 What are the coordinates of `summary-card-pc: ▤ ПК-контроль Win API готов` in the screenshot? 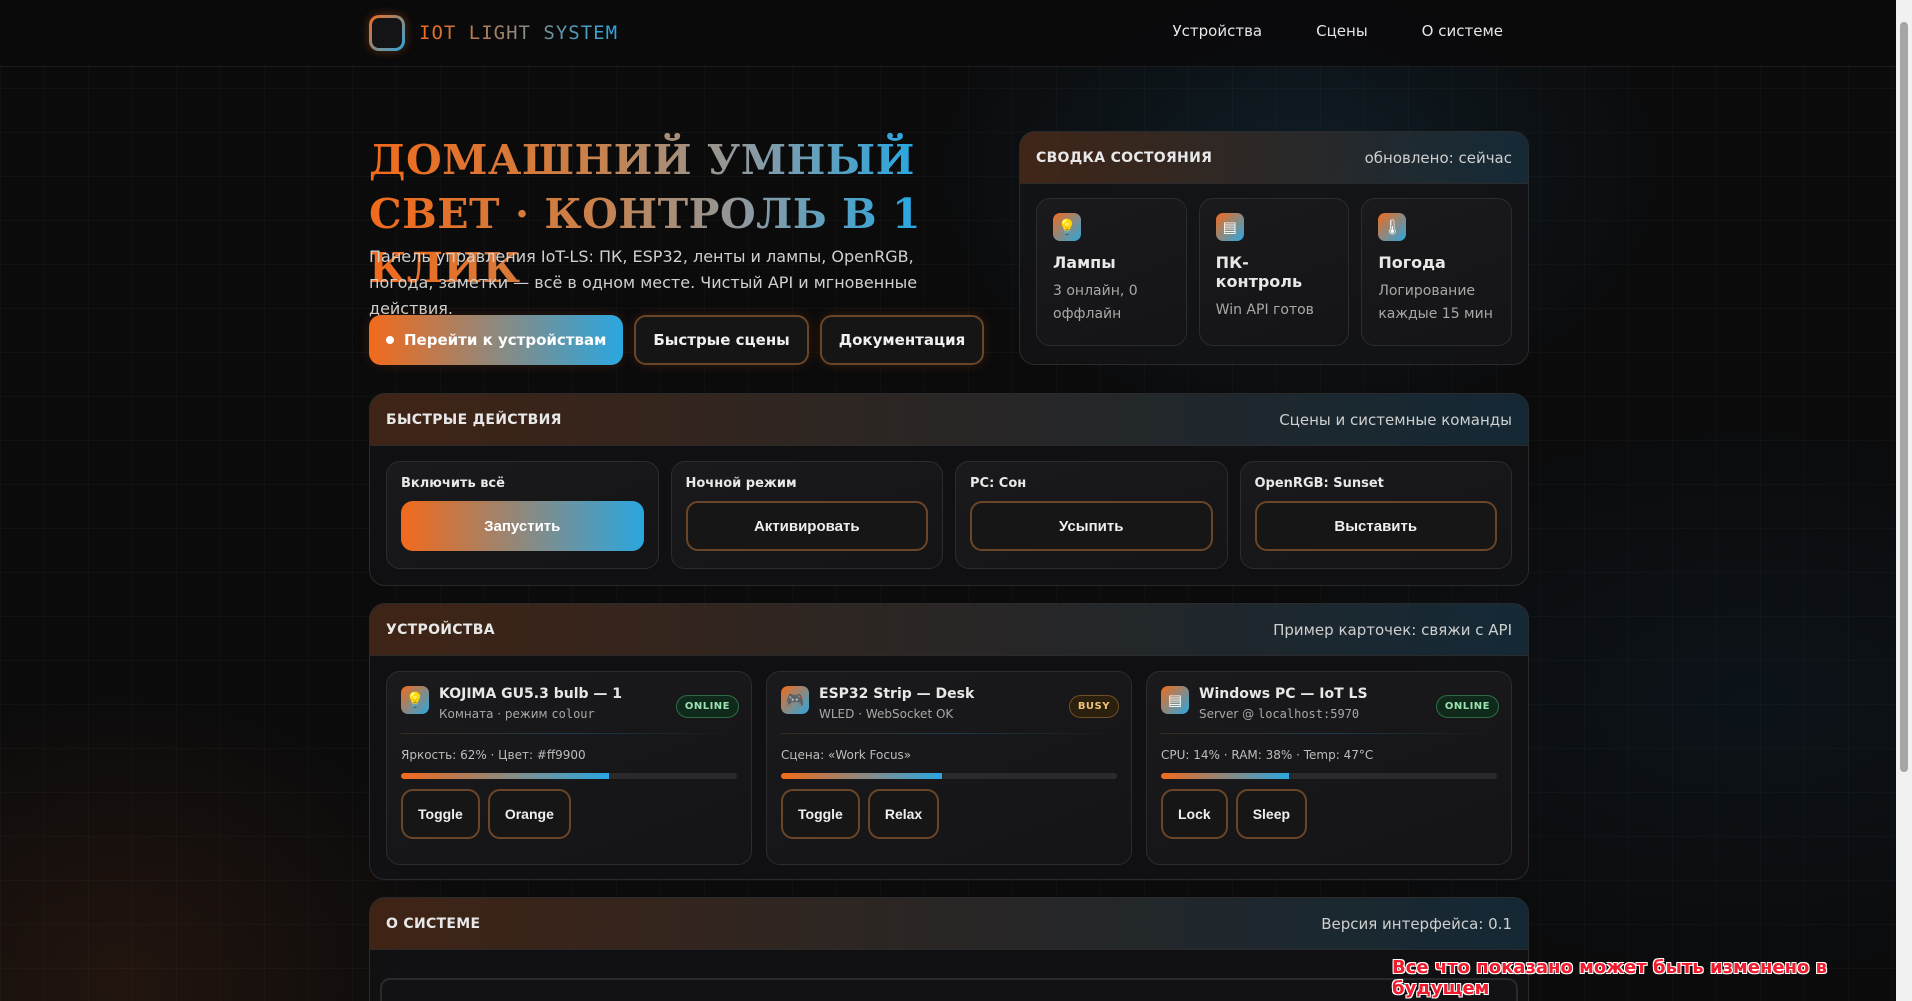 It's located at (1274, 272).